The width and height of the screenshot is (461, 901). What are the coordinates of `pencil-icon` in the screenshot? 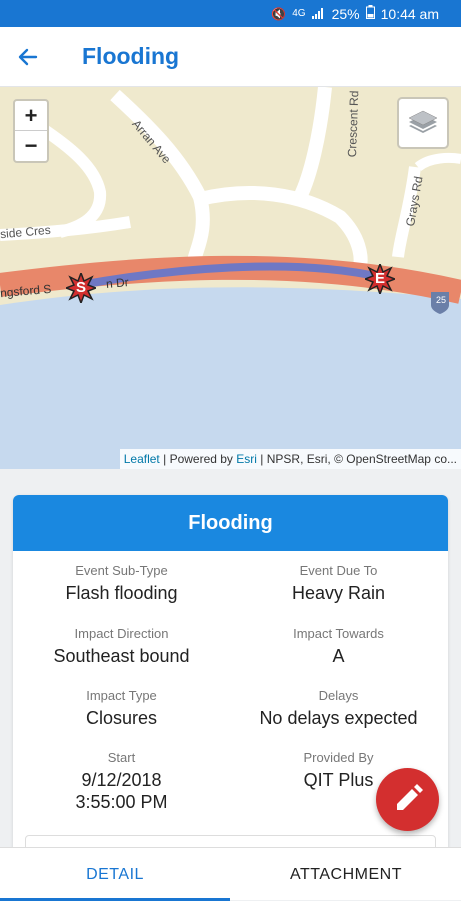 It's located at (410, 797).